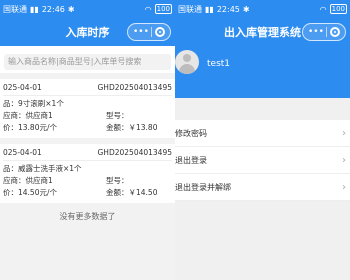 Image resolution: width=350 pixels, height=280 pixels. Describe the element at coordinates (33, 103) in the screenshot. I see `record-product: 品：9寸滚刷×1个` at that location.